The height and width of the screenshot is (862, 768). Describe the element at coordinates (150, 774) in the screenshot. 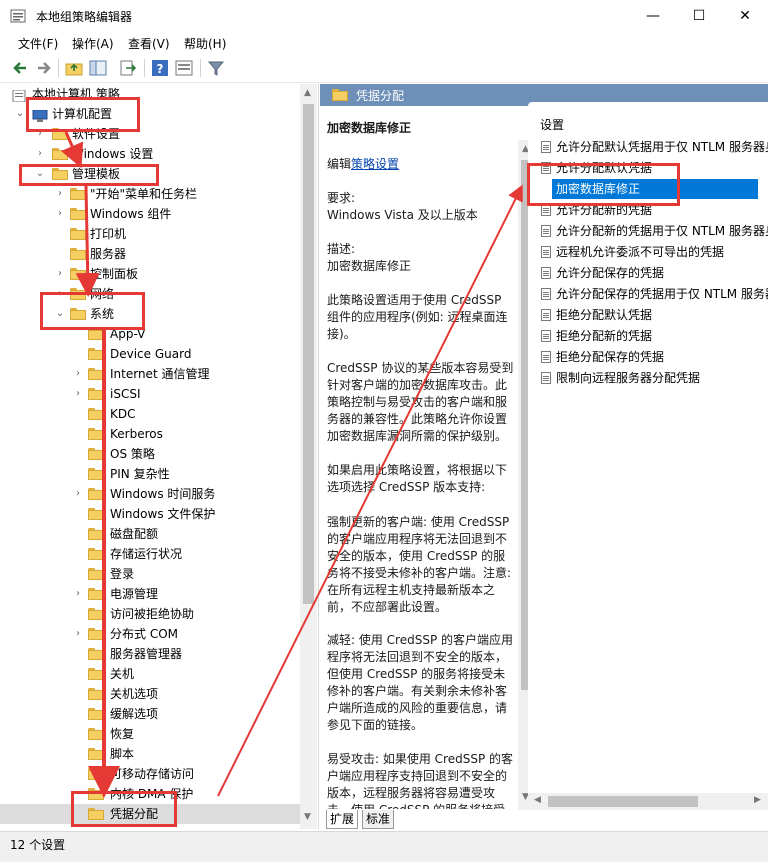

I see `tree-item-system-child: 可移动存储访问` at that location.